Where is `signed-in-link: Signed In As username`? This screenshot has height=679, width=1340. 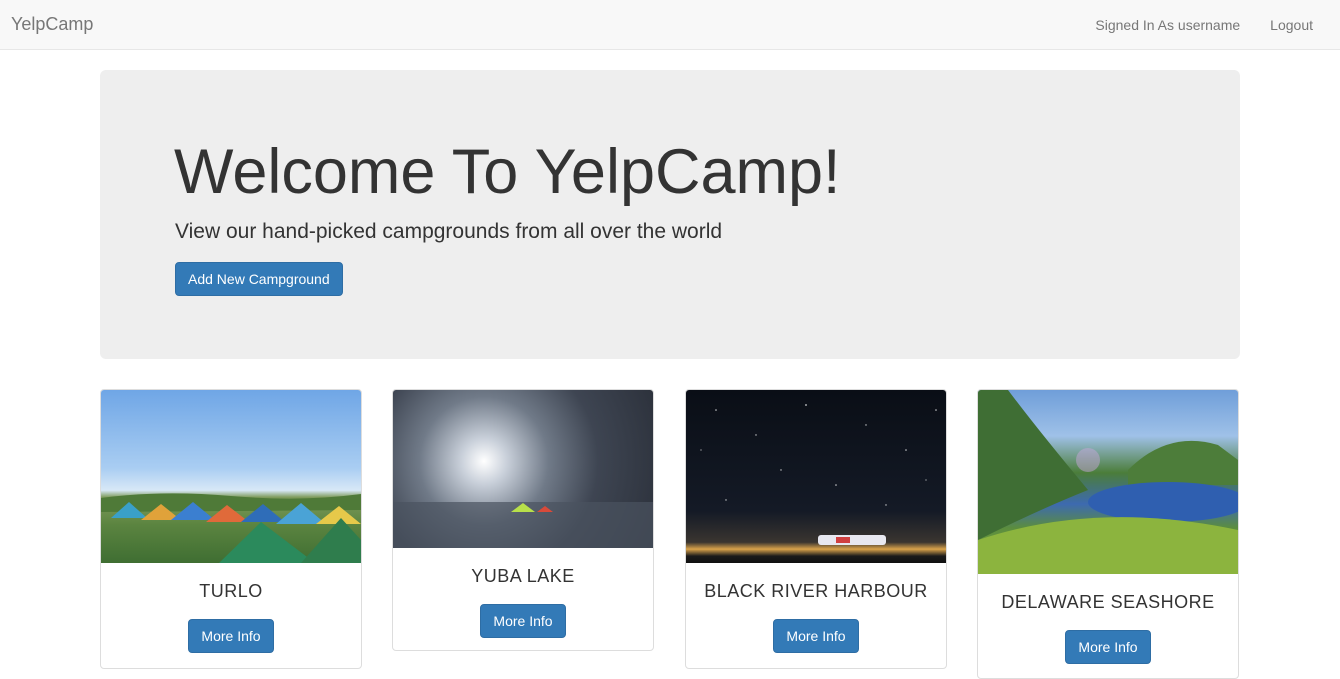 signed-in-link: Signed In As username is located at coordinates (1167, 25).